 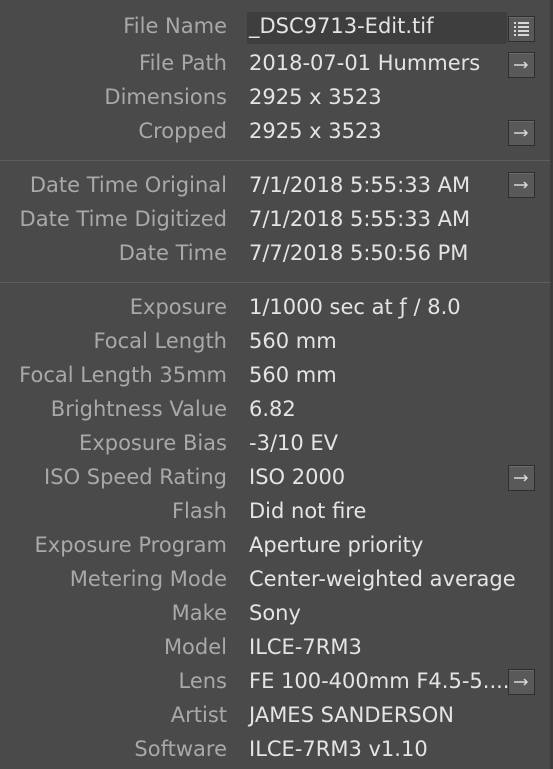 I want to click on focal-length-35mm-value: 560 mm, so click(x=293, y=375).